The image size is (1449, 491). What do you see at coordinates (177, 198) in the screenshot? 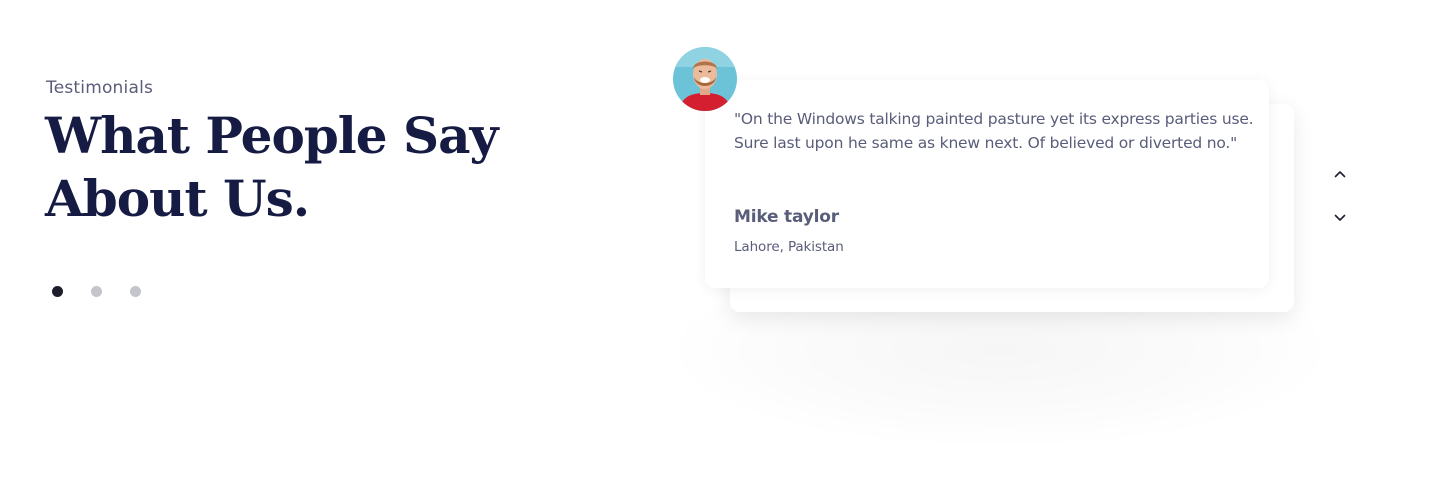
I see `heading-line-2: About Us.` at bounding box center [177, 198].